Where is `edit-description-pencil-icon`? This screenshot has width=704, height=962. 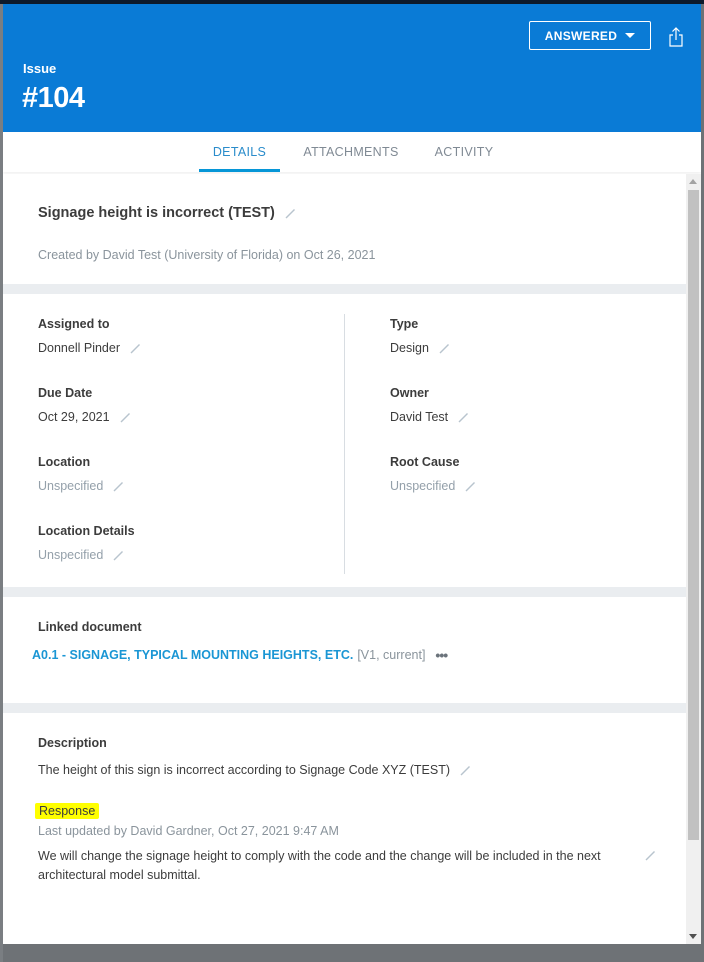
edit-description-pencil-icon is located at coordinates (465, 770).